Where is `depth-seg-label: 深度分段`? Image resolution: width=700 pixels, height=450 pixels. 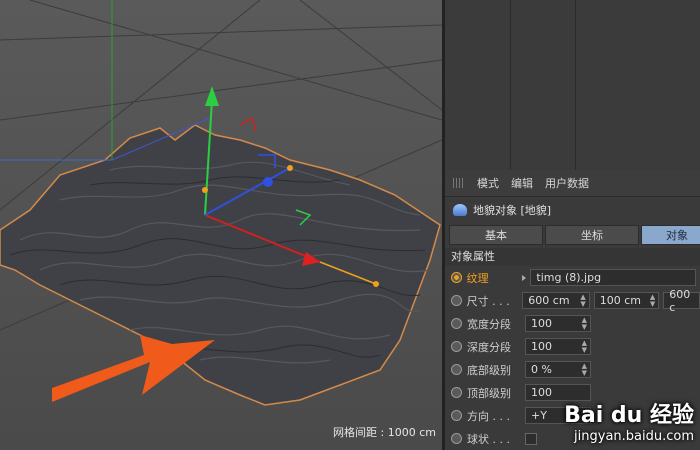 depth-seg-label: 深度分段 is located at coordinates (489, 347).